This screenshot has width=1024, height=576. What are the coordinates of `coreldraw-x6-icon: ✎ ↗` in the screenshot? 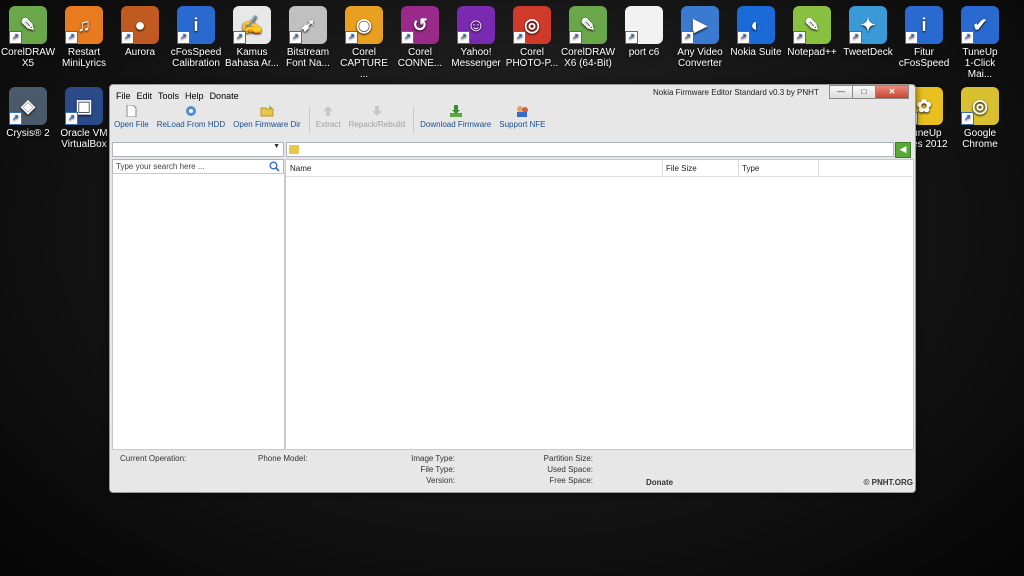 It's located at (588, 25).